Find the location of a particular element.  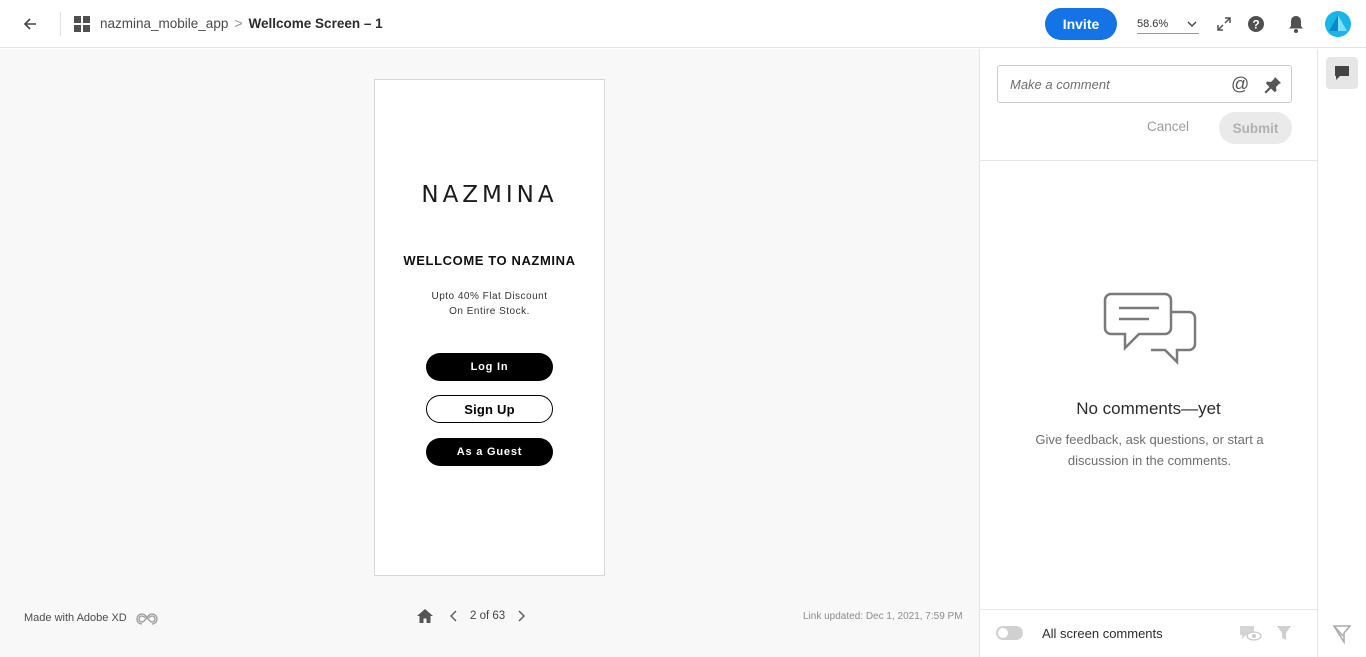

all-screen-comments-toggle is located at coordinates (1009, 633).